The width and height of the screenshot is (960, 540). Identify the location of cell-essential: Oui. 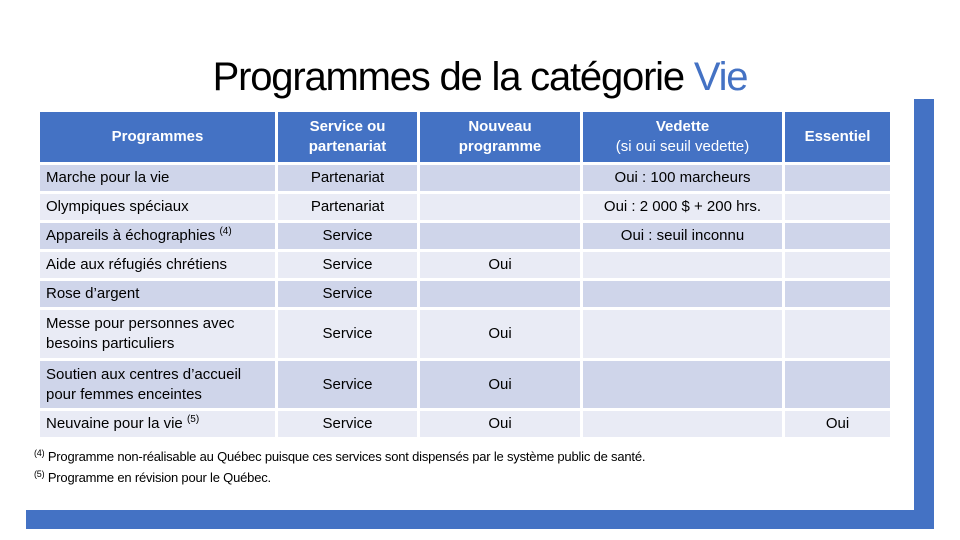
(837, 424).